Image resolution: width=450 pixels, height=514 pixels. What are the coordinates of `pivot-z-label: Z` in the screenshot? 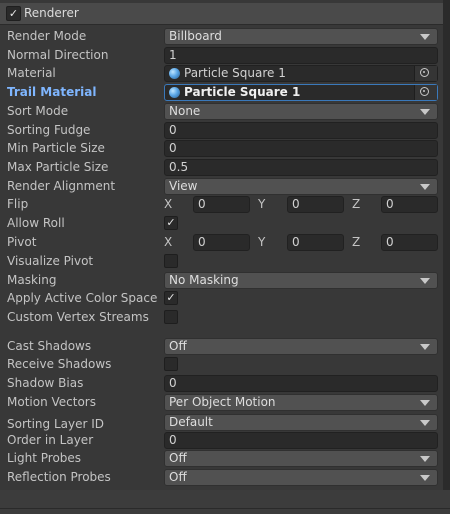 It's located at (356, 242).